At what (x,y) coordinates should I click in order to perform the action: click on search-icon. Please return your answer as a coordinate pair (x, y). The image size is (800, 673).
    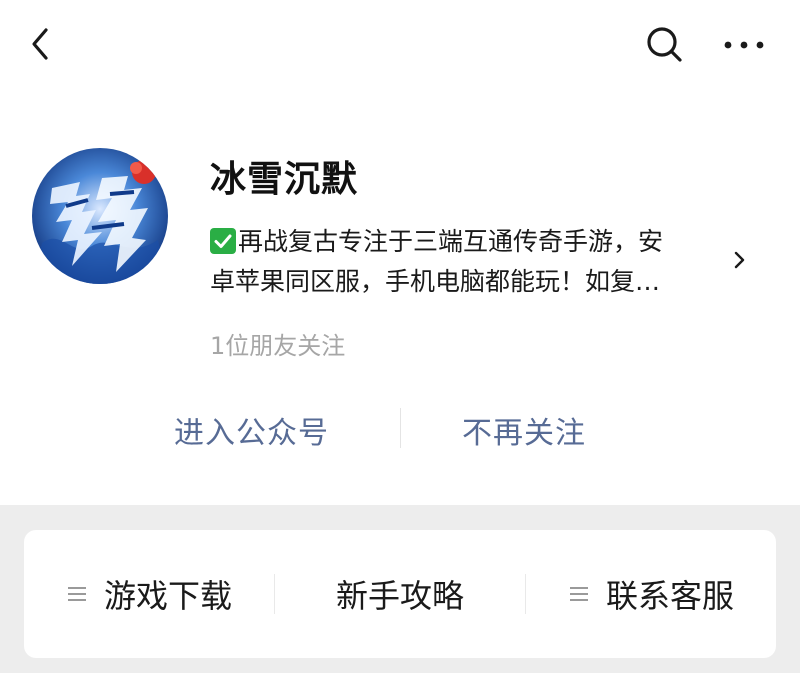
    Looking at the image, I should click on (664, 44).